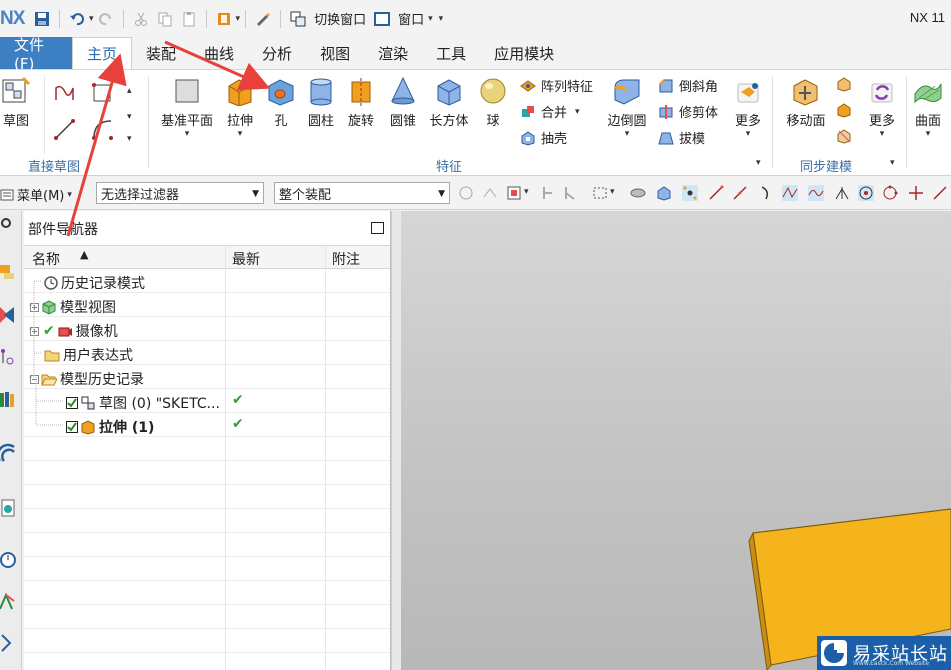 The image size is (951, 670). I want to click on sort-ascending-icon: ▲, so click(84, 254).